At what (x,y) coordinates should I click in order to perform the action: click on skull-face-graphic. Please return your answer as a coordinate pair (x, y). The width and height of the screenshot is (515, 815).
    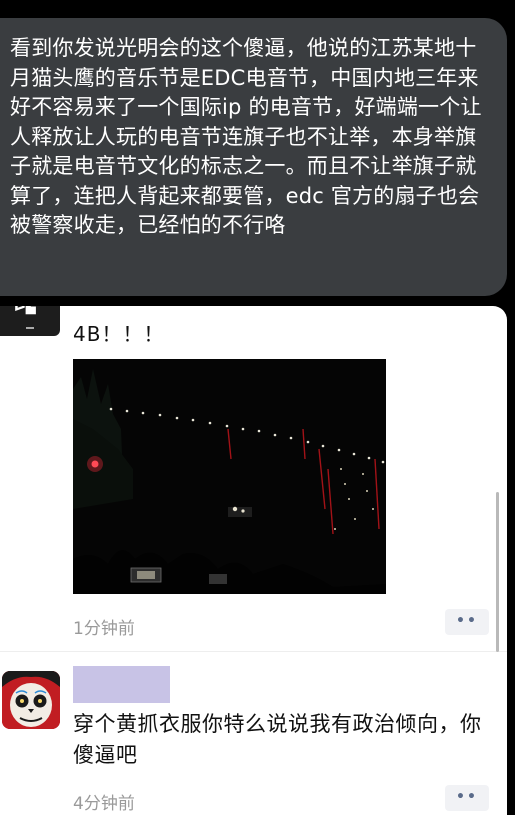
    Looking at the image, I should click on (31, 700).